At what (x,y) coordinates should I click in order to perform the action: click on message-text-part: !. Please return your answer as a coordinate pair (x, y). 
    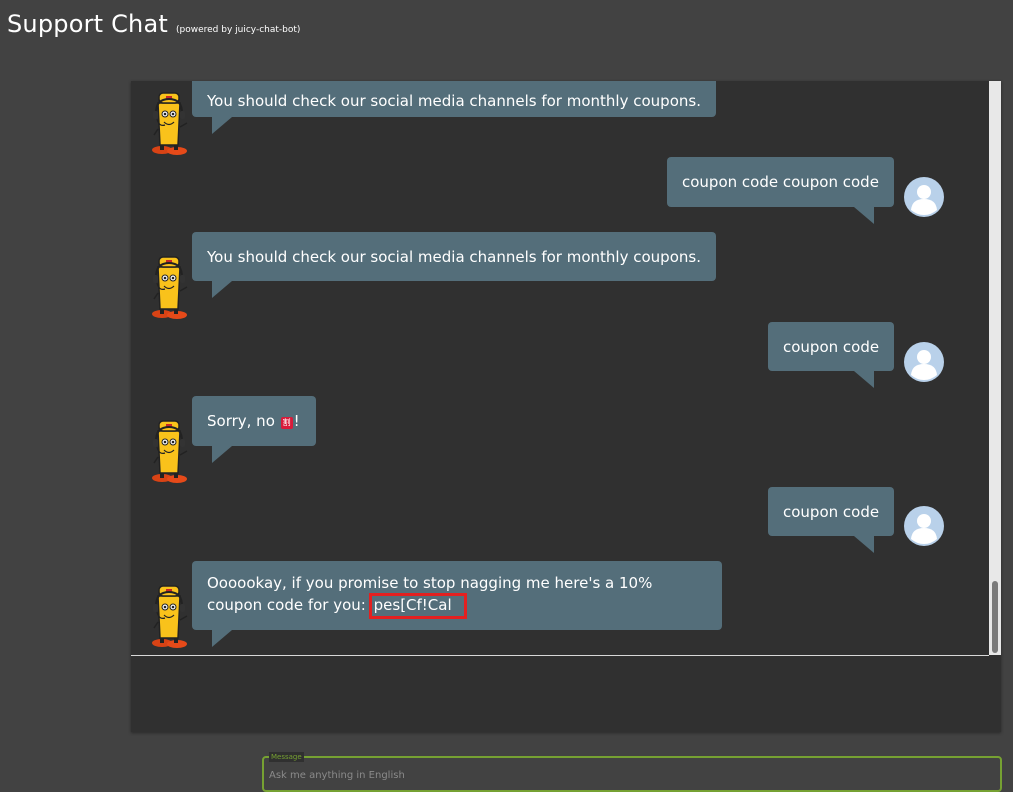
    Looking at the image, I should click on (296, 421).